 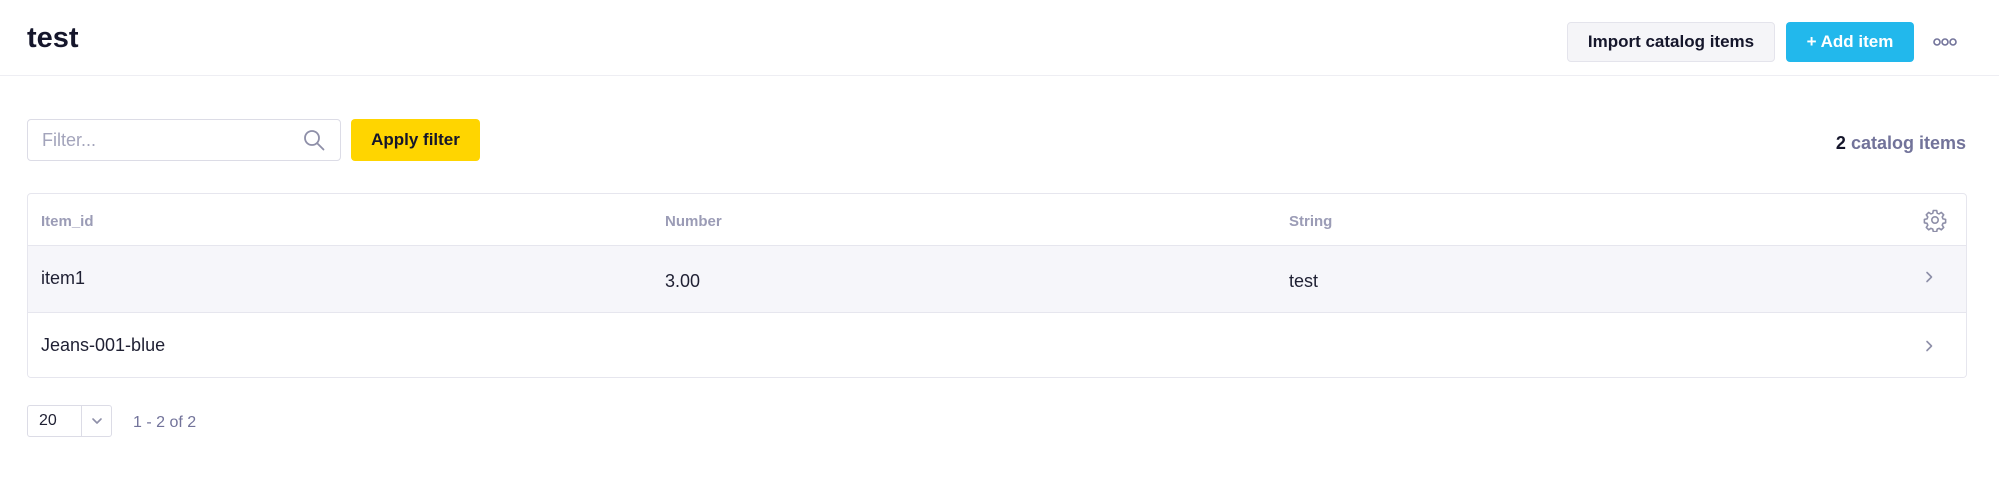 I want to click on apply-filter-button: Apply filter, so click(x=415, y=140).